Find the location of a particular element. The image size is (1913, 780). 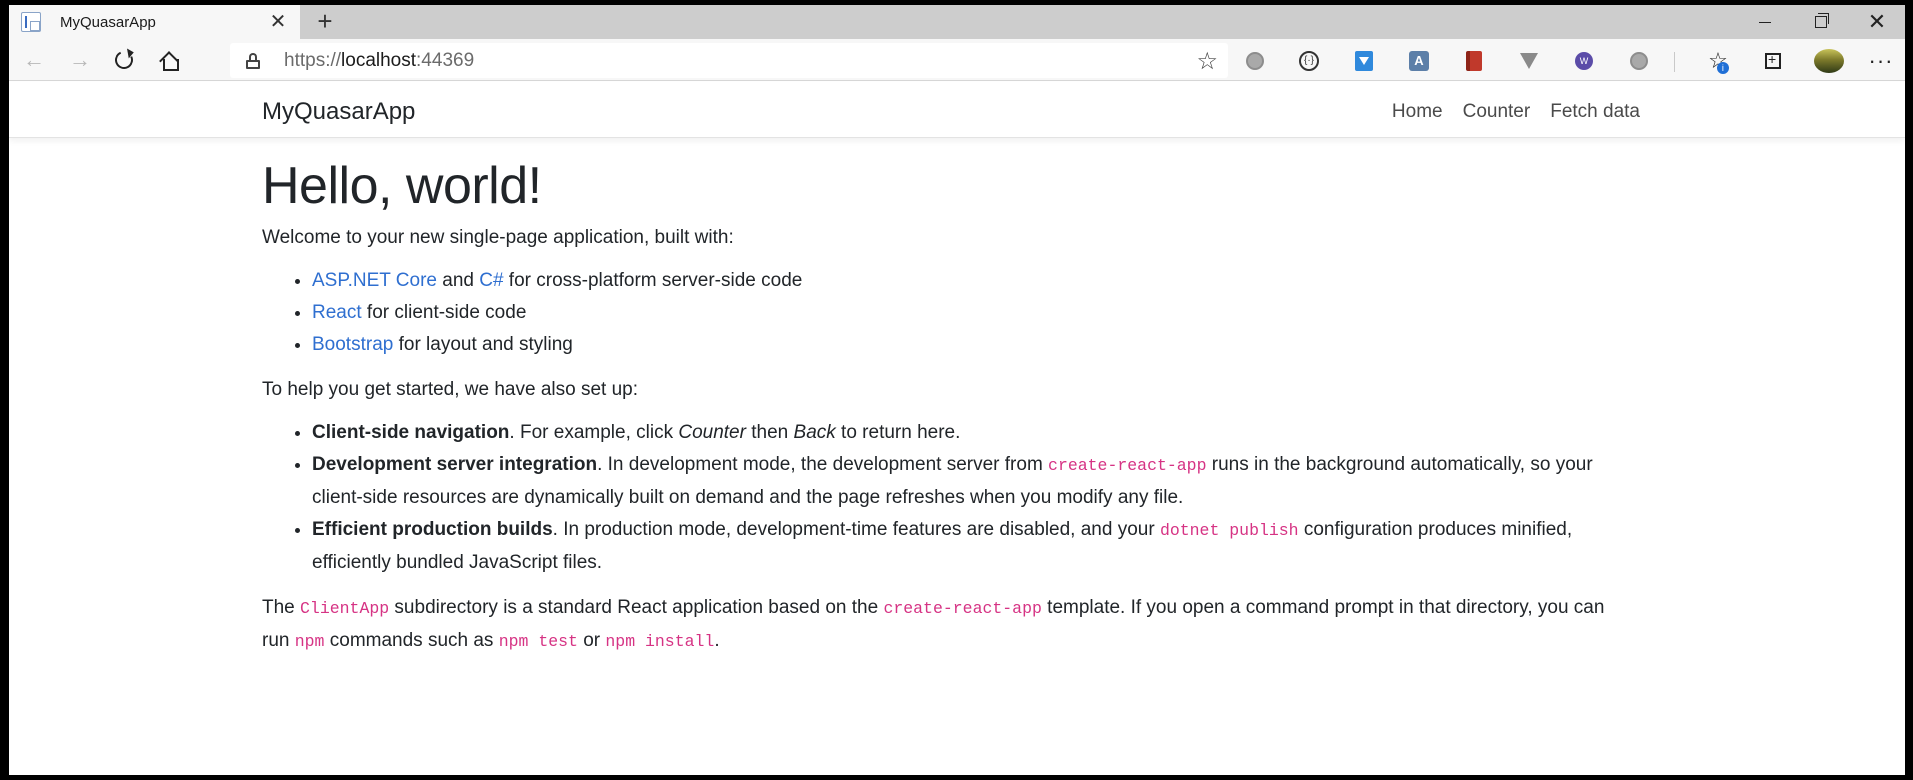

favorite-star-icon: ☆ is located at coordinates (1207, 61).